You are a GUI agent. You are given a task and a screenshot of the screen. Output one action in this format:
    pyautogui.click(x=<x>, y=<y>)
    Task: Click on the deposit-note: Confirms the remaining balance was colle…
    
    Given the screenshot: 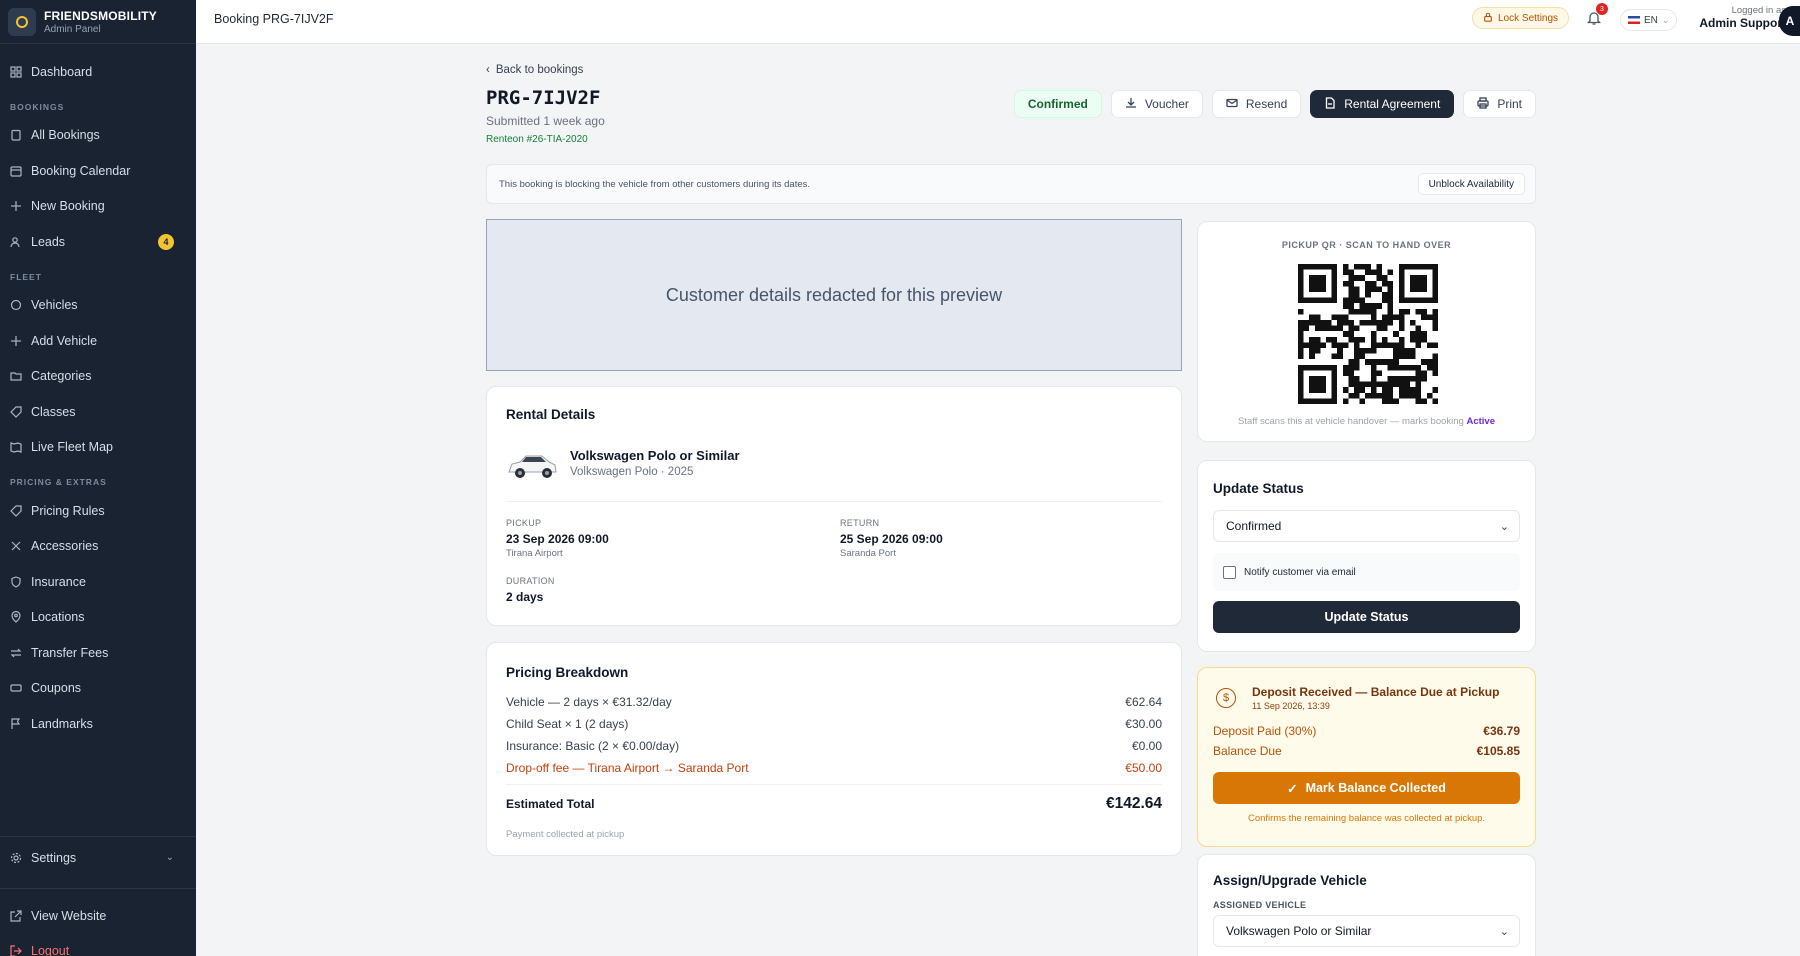 What is the action you would take?
    pyautogui.click(x=1366, y=818)
    